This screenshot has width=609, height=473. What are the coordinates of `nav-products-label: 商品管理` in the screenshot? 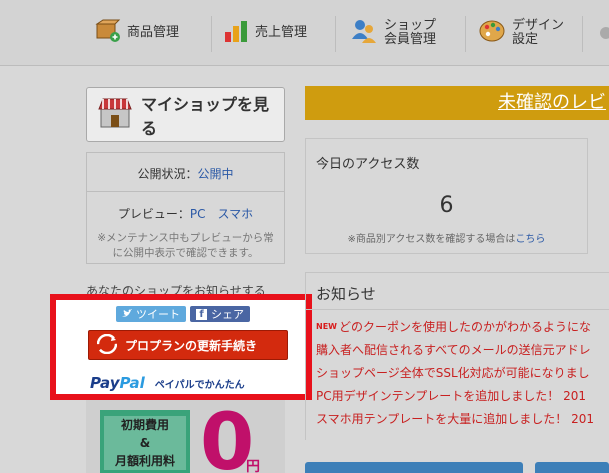 It's located at (153, 32).